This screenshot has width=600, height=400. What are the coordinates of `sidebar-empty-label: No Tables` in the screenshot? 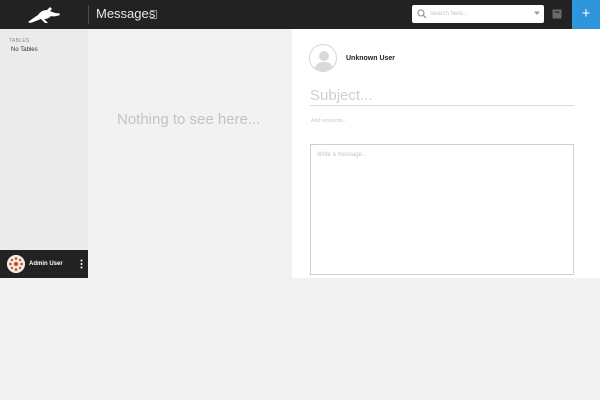 It's located at (24, 50).